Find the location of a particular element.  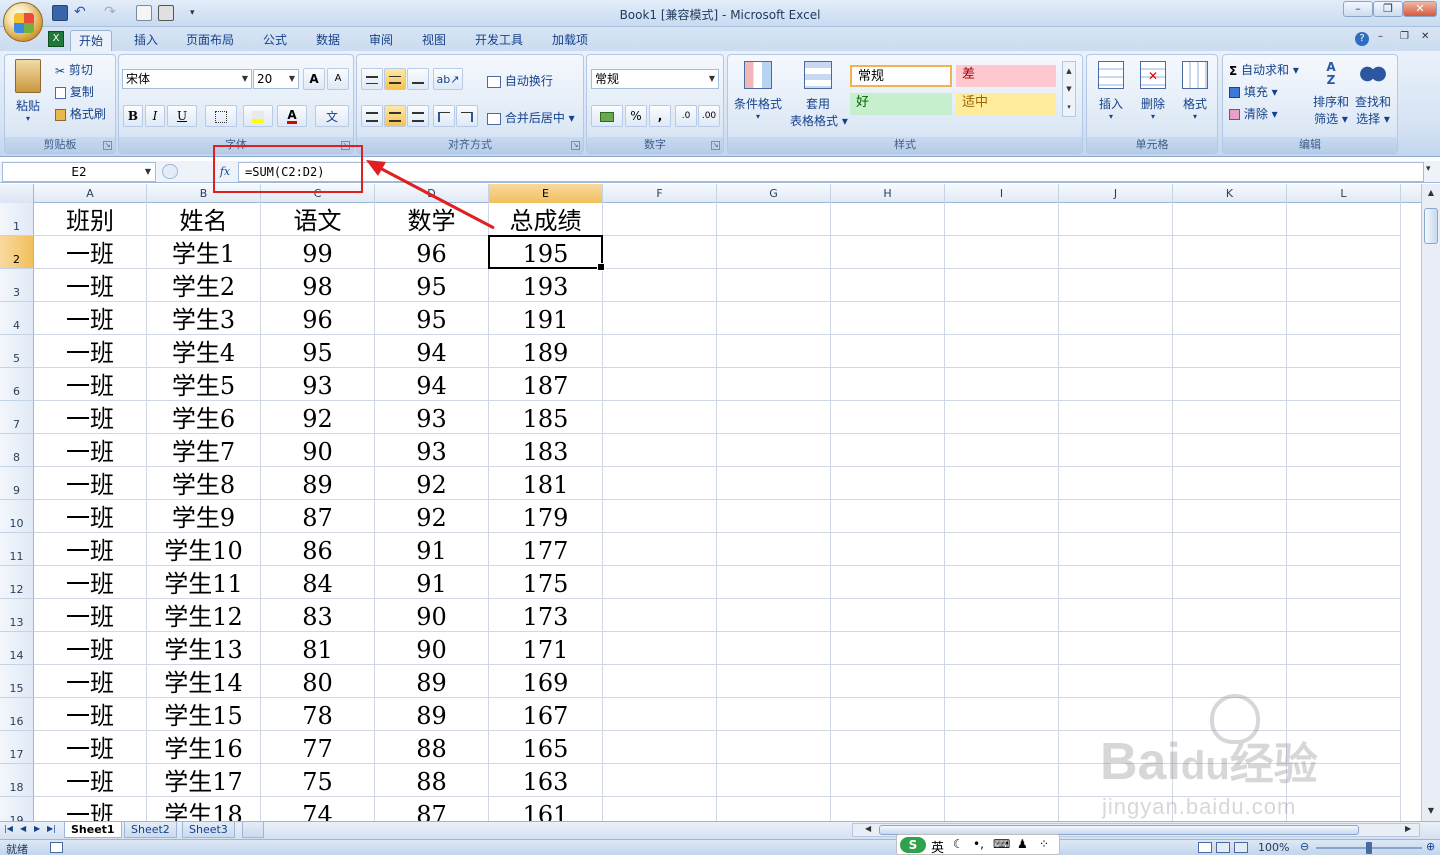

row-header: 11 is located at coordinates (17, 549).